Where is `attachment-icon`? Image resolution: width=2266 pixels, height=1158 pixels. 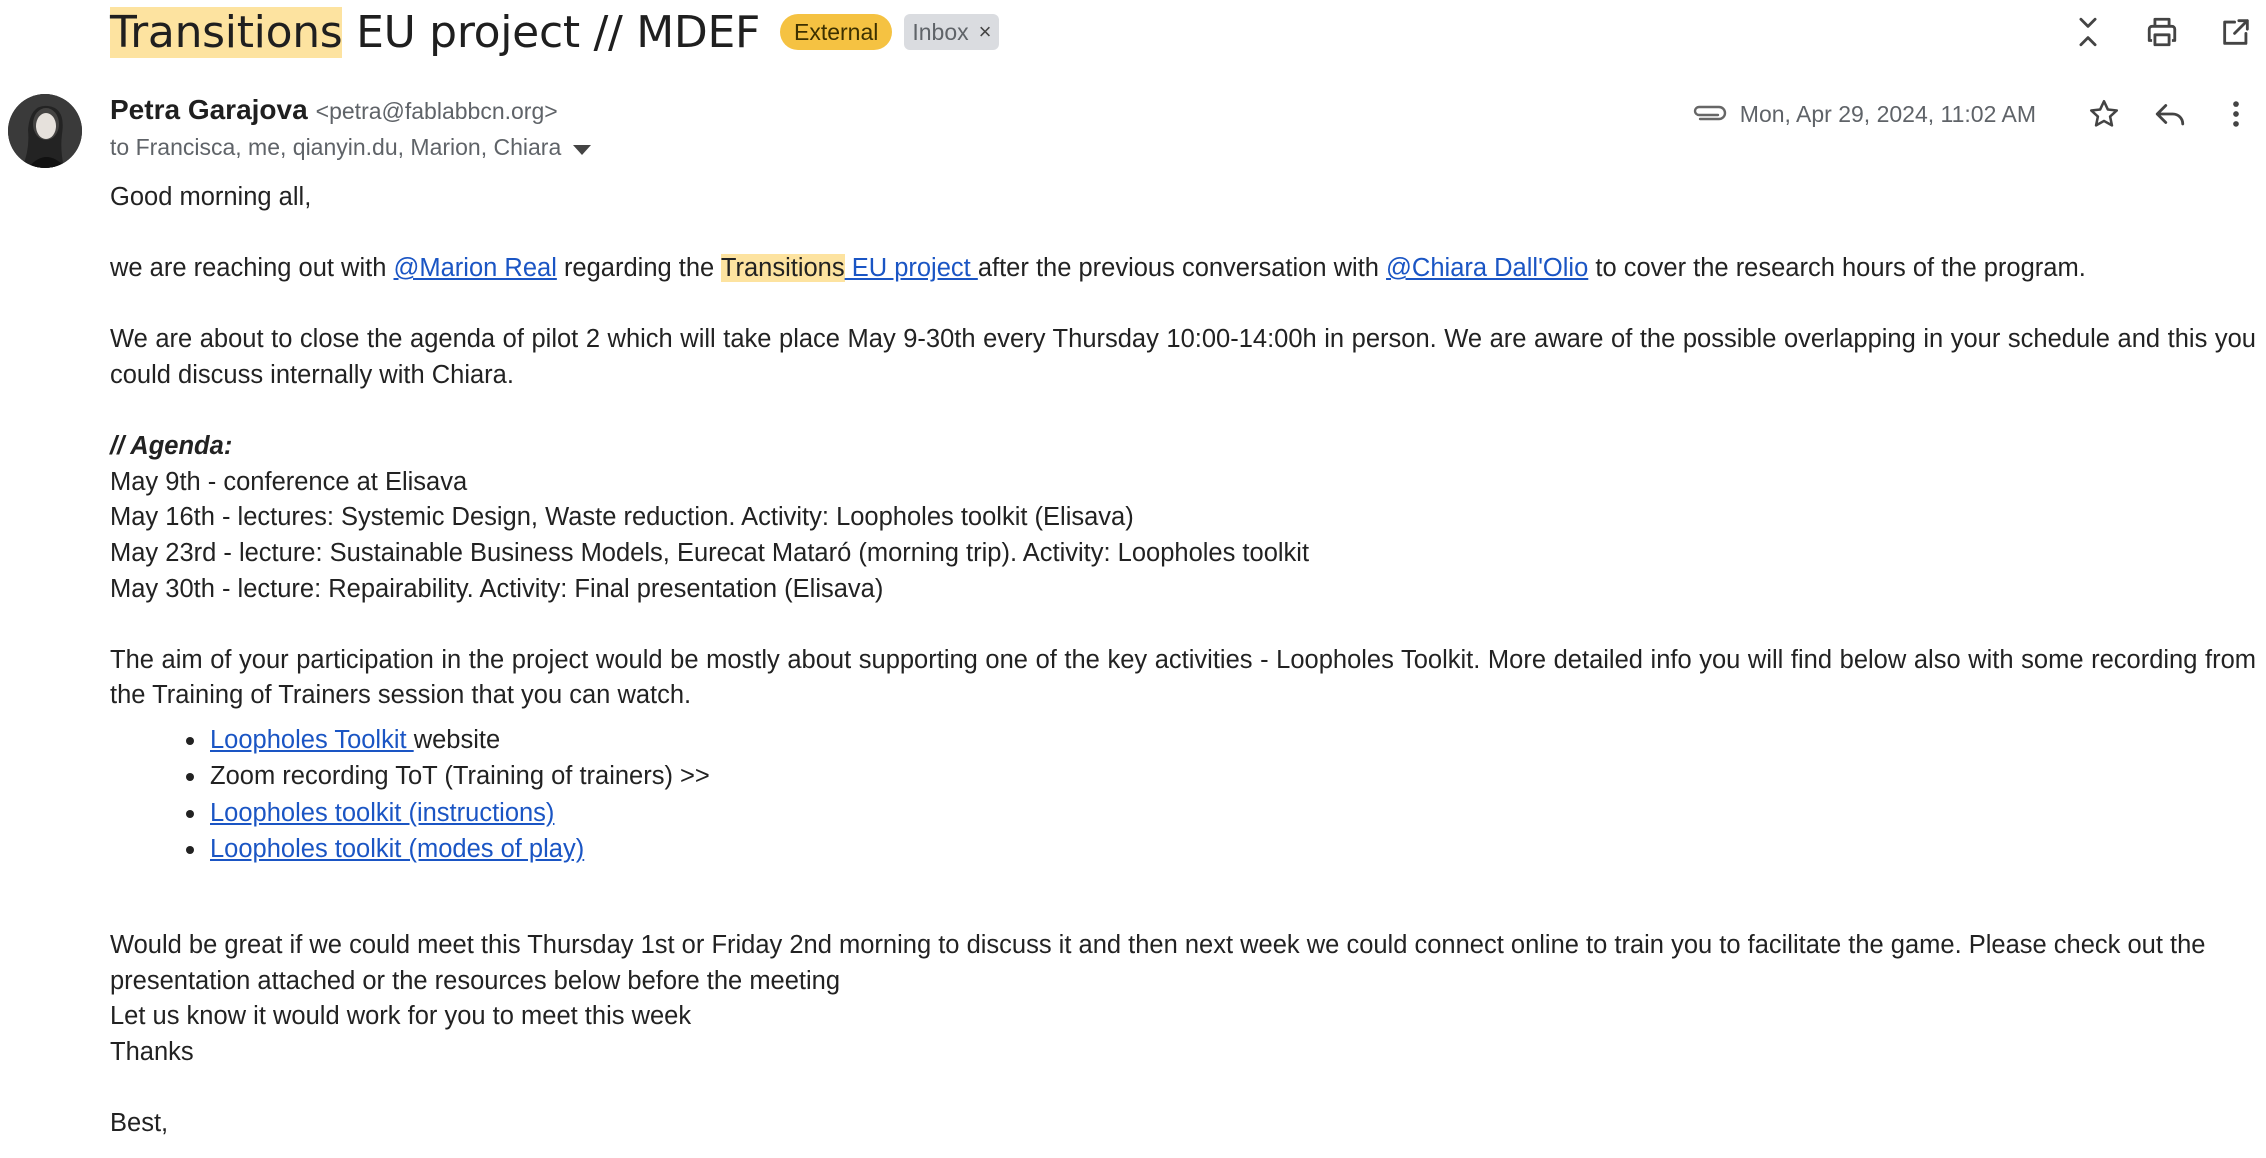 attachment-icon is located at coordinates (1709, 113).